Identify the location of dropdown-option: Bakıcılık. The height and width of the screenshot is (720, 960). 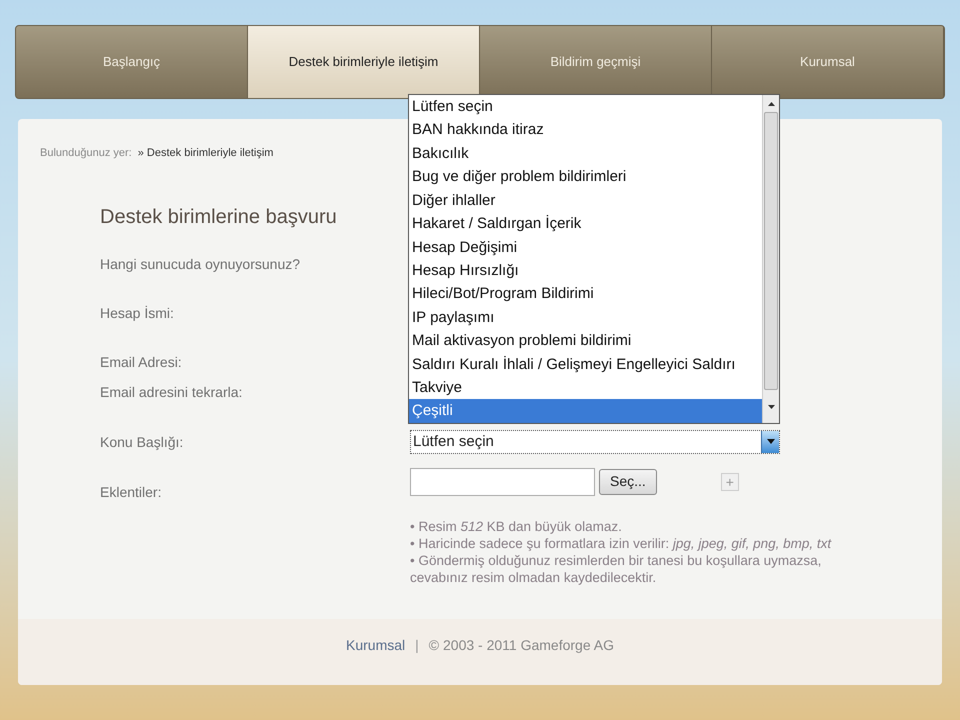
(585, 154).